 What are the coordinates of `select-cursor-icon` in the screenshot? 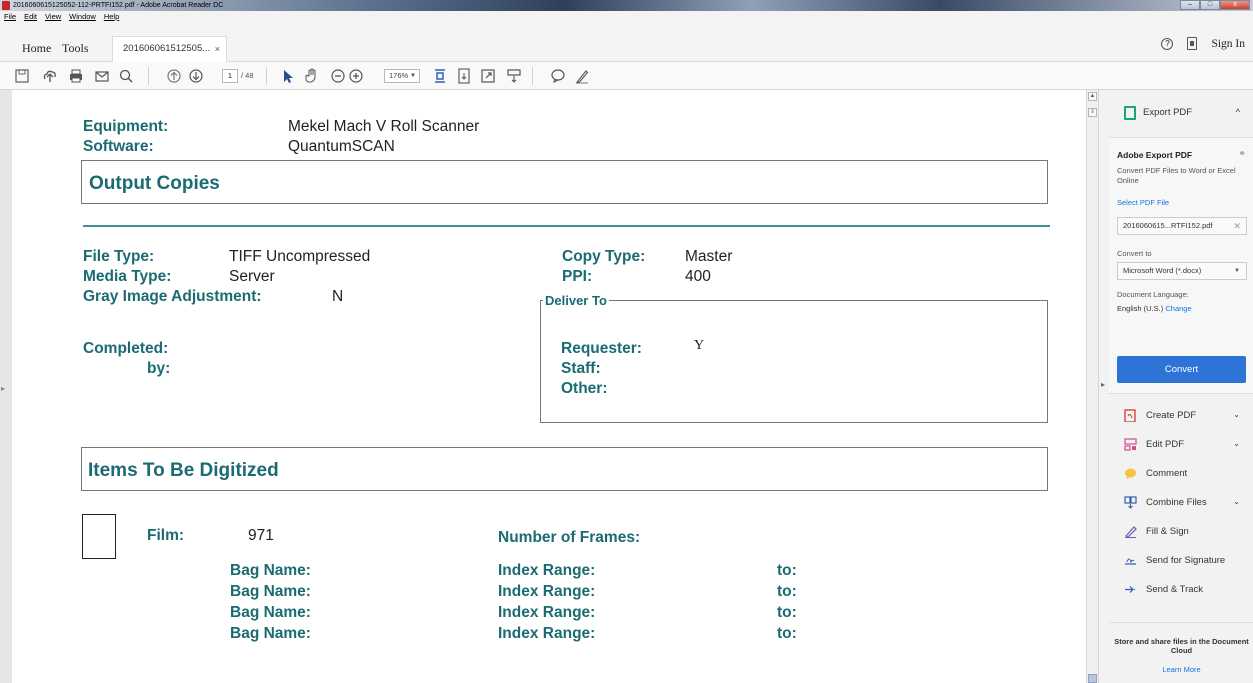 It's located at (287, 76).